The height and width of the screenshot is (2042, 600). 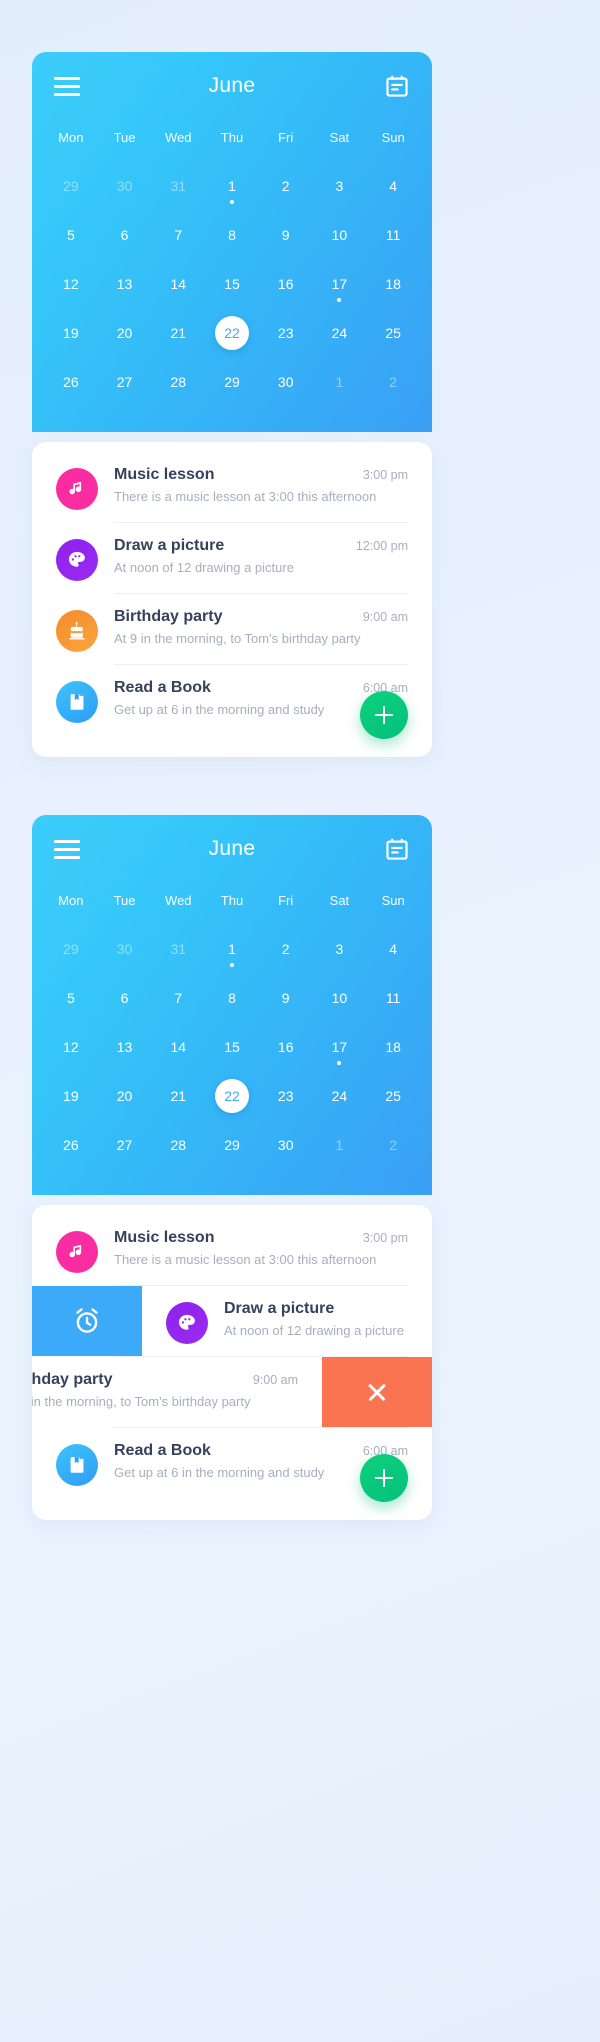 I want to click on date-number: 24, so click(x=339, y=1095).